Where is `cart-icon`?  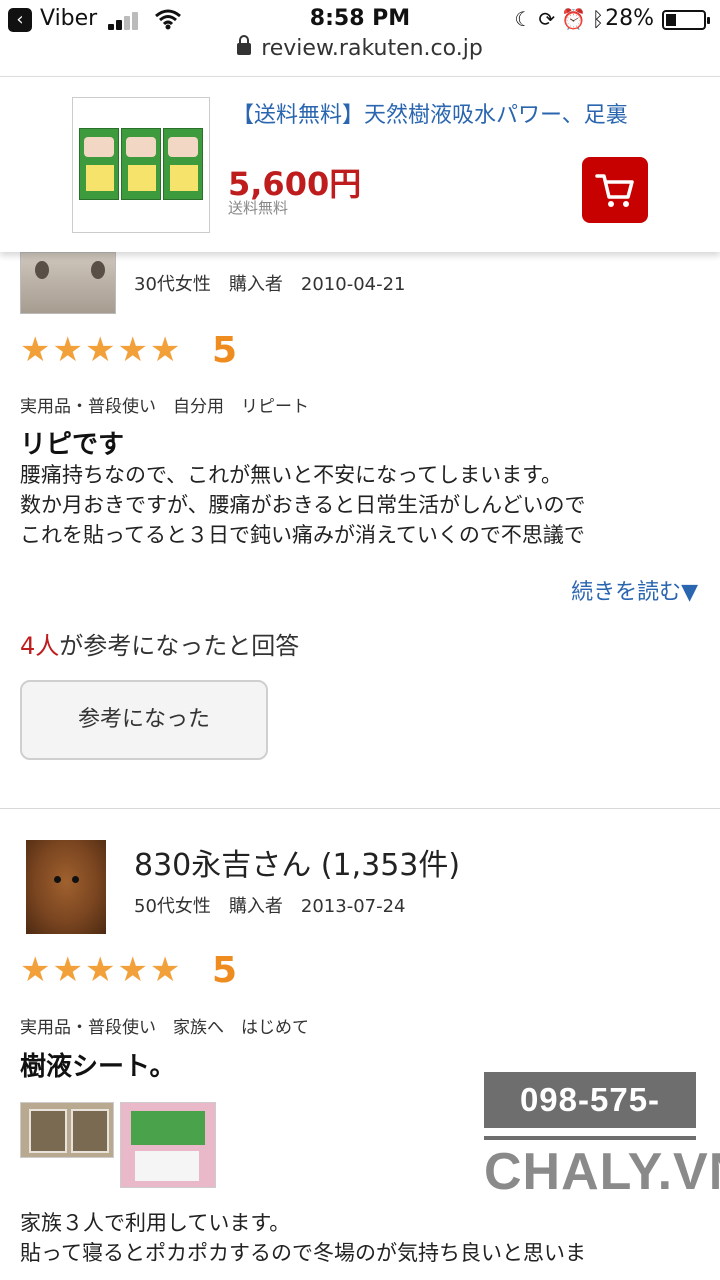 cart-icon is located at coordinates (614, 190).